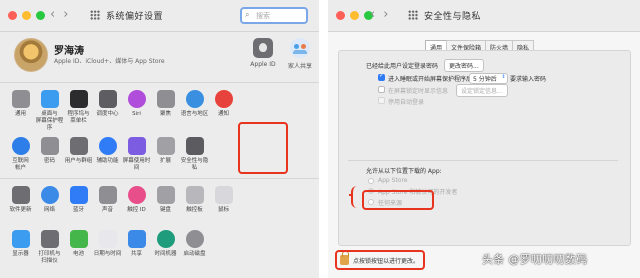  I want to click on pref-battery: 电池, so click(78, 247).